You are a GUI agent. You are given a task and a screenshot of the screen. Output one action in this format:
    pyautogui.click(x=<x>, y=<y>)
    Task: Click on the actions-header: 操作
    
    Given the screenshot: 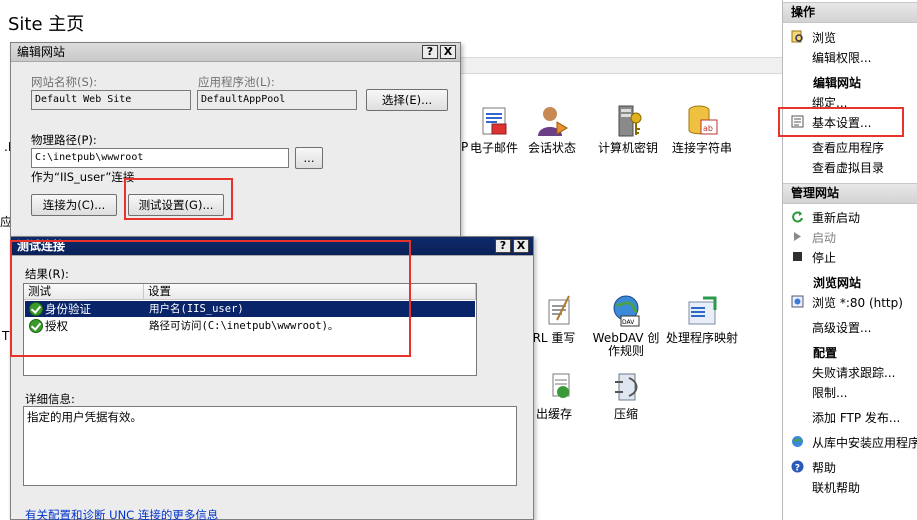 What is the action you would take?
    pyautogui.click(x=850, y=12)
    